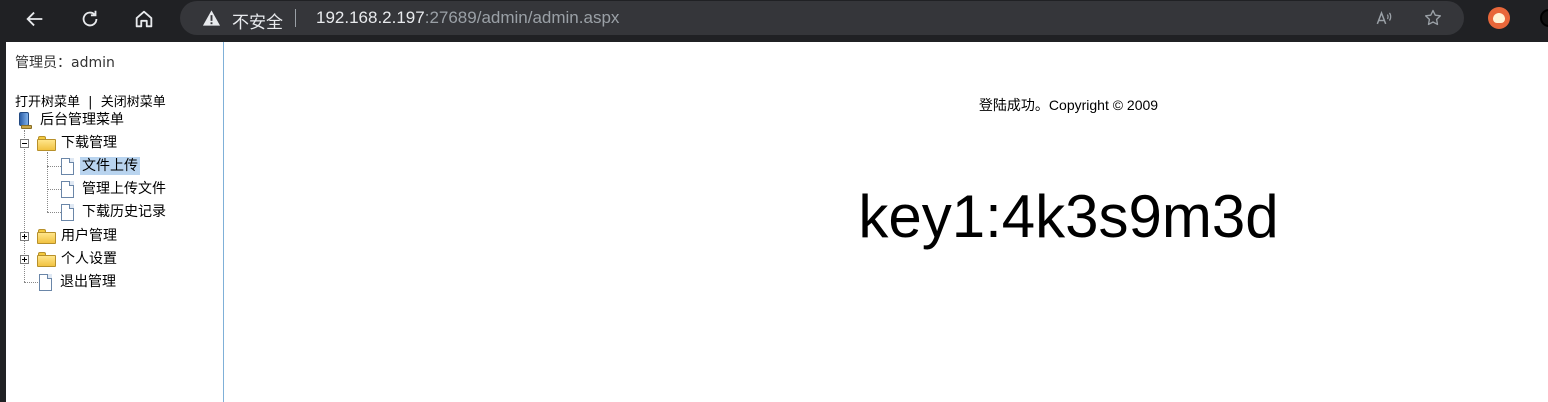  What do you see at coordinates (1544, 18) in the screenshot?
I see `profile-icon` at bounding box center [1544, 18].